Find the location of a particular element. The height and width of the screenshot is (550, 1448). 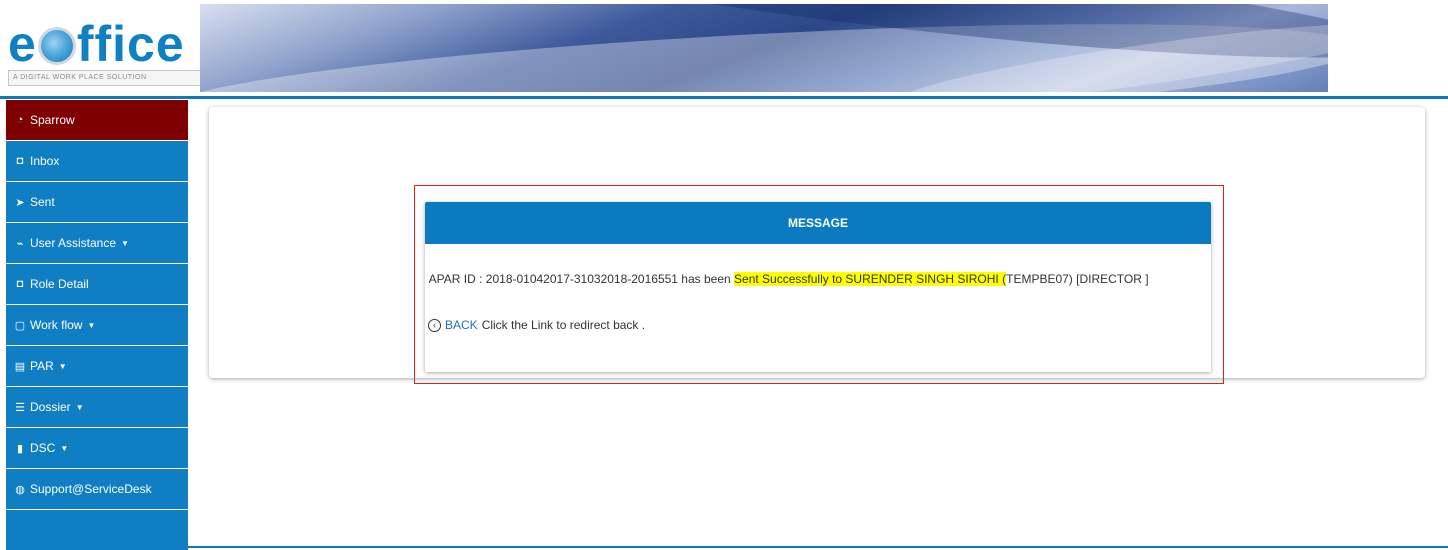

send-icon: ➤ is located at coordinates (20, 202).